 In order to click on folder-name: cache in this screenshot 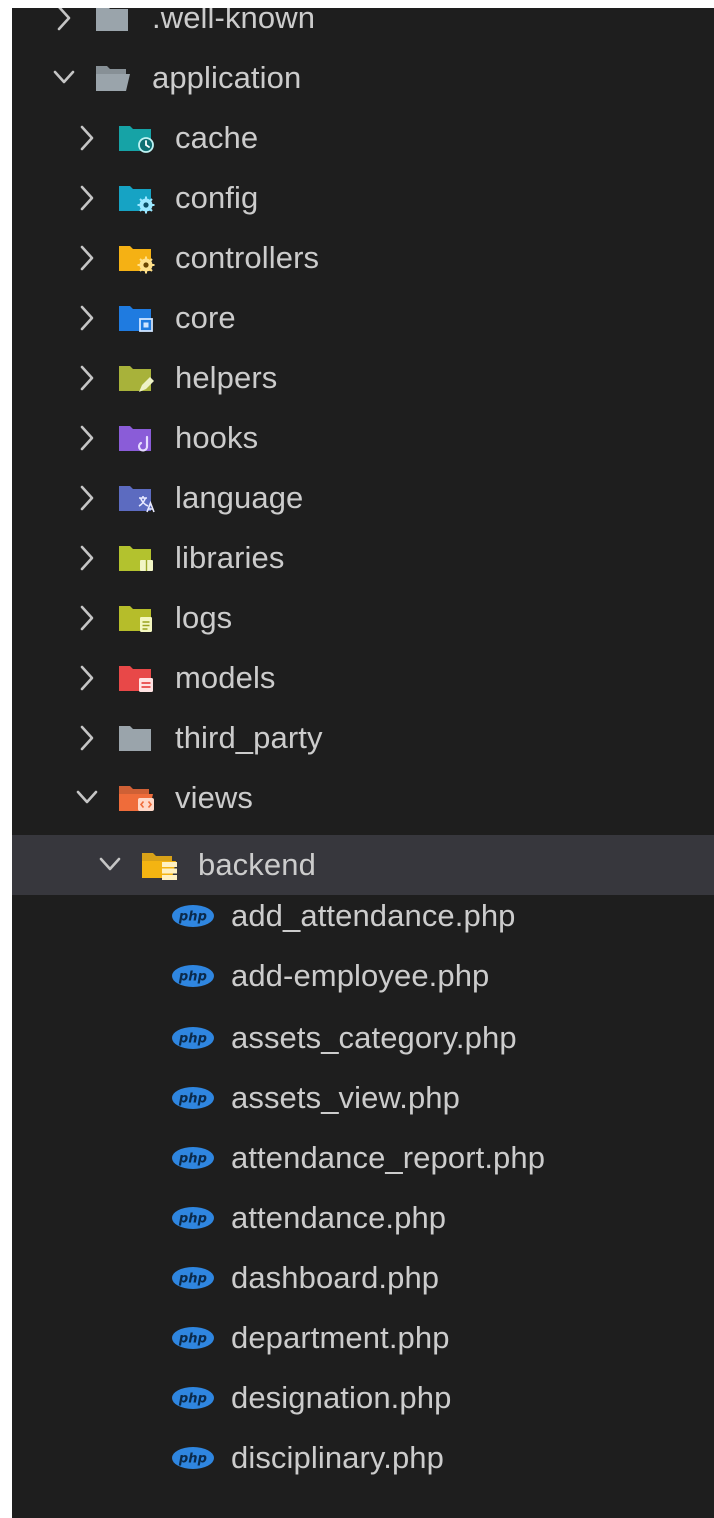, I will do `click(217, 137)`.